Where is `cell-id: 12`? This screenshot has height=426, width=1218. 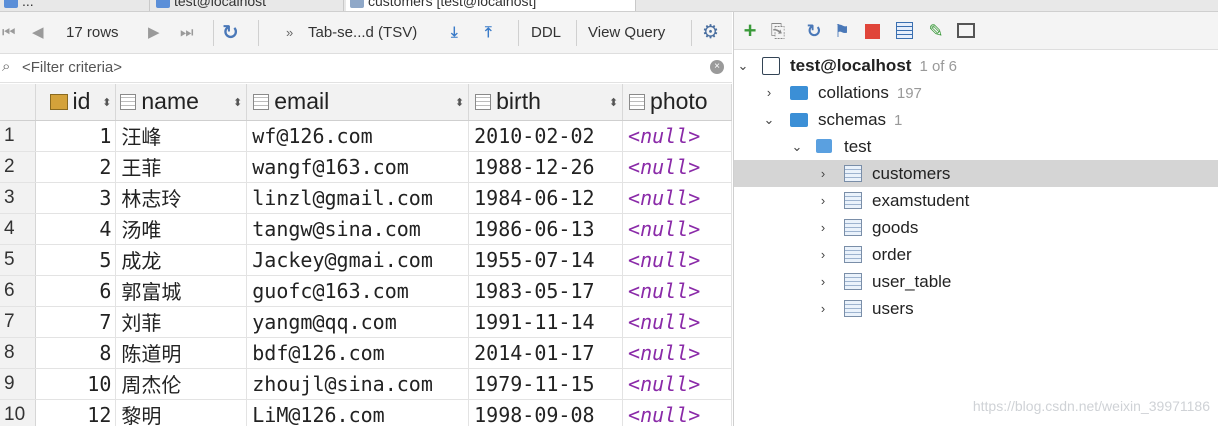
cell-id: 12 is located at coordinates (76, 412).